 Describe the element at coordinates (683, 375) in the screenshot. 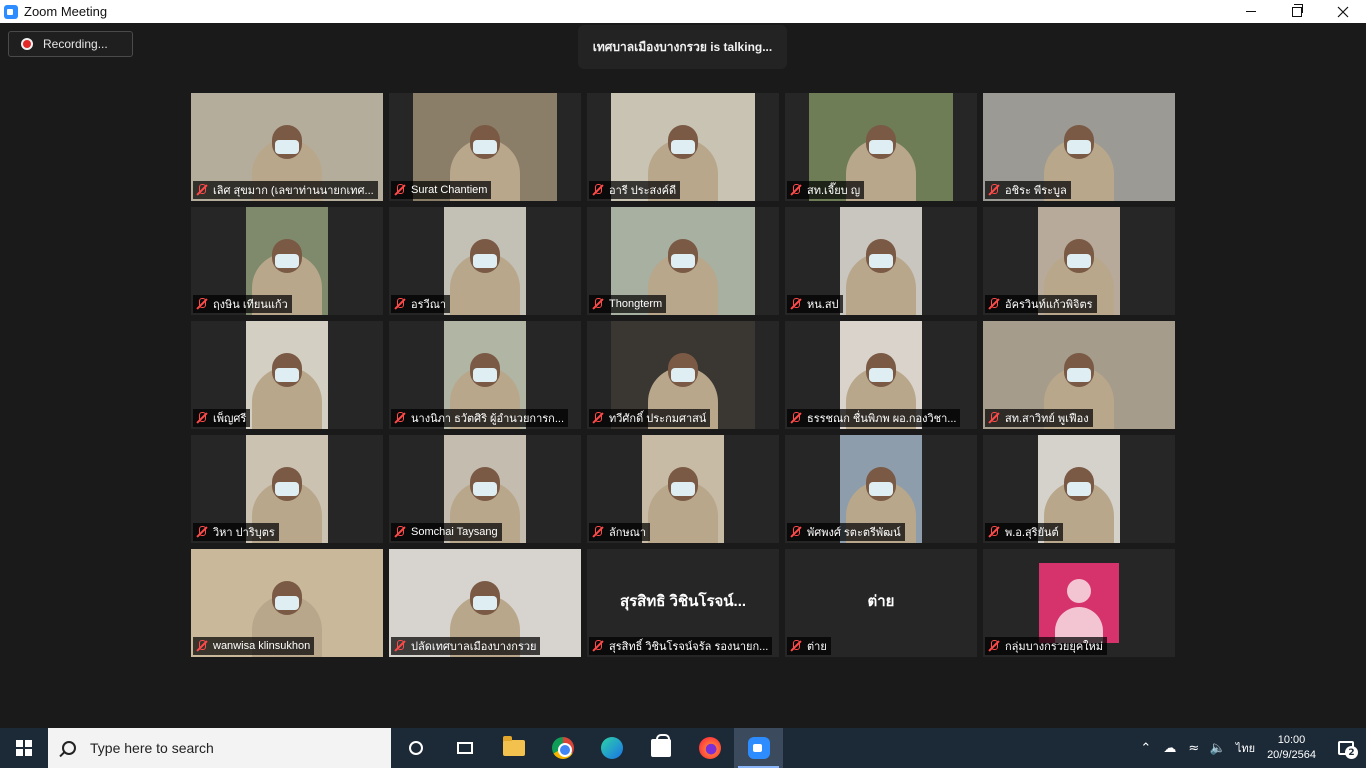

I see `participant-tile: ทวีศักดิ์ ประกมศาสน์` at that location.